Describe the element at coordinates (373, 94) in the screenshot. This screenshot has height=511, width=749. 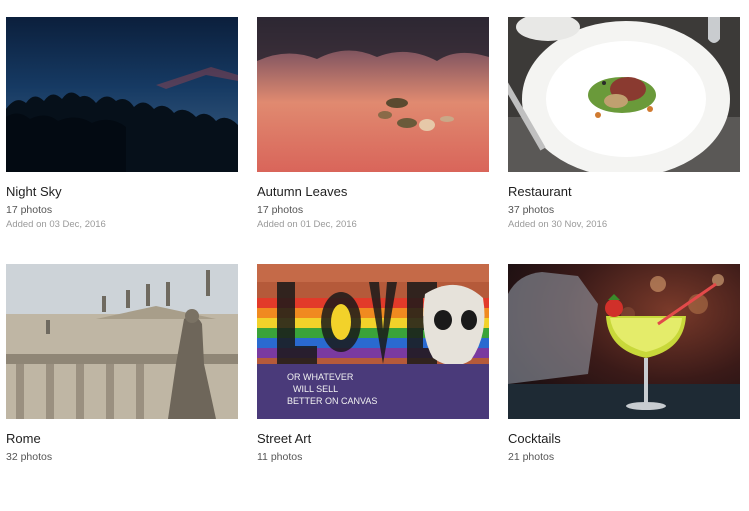
I see `autumn-leaves-photo` at that location.